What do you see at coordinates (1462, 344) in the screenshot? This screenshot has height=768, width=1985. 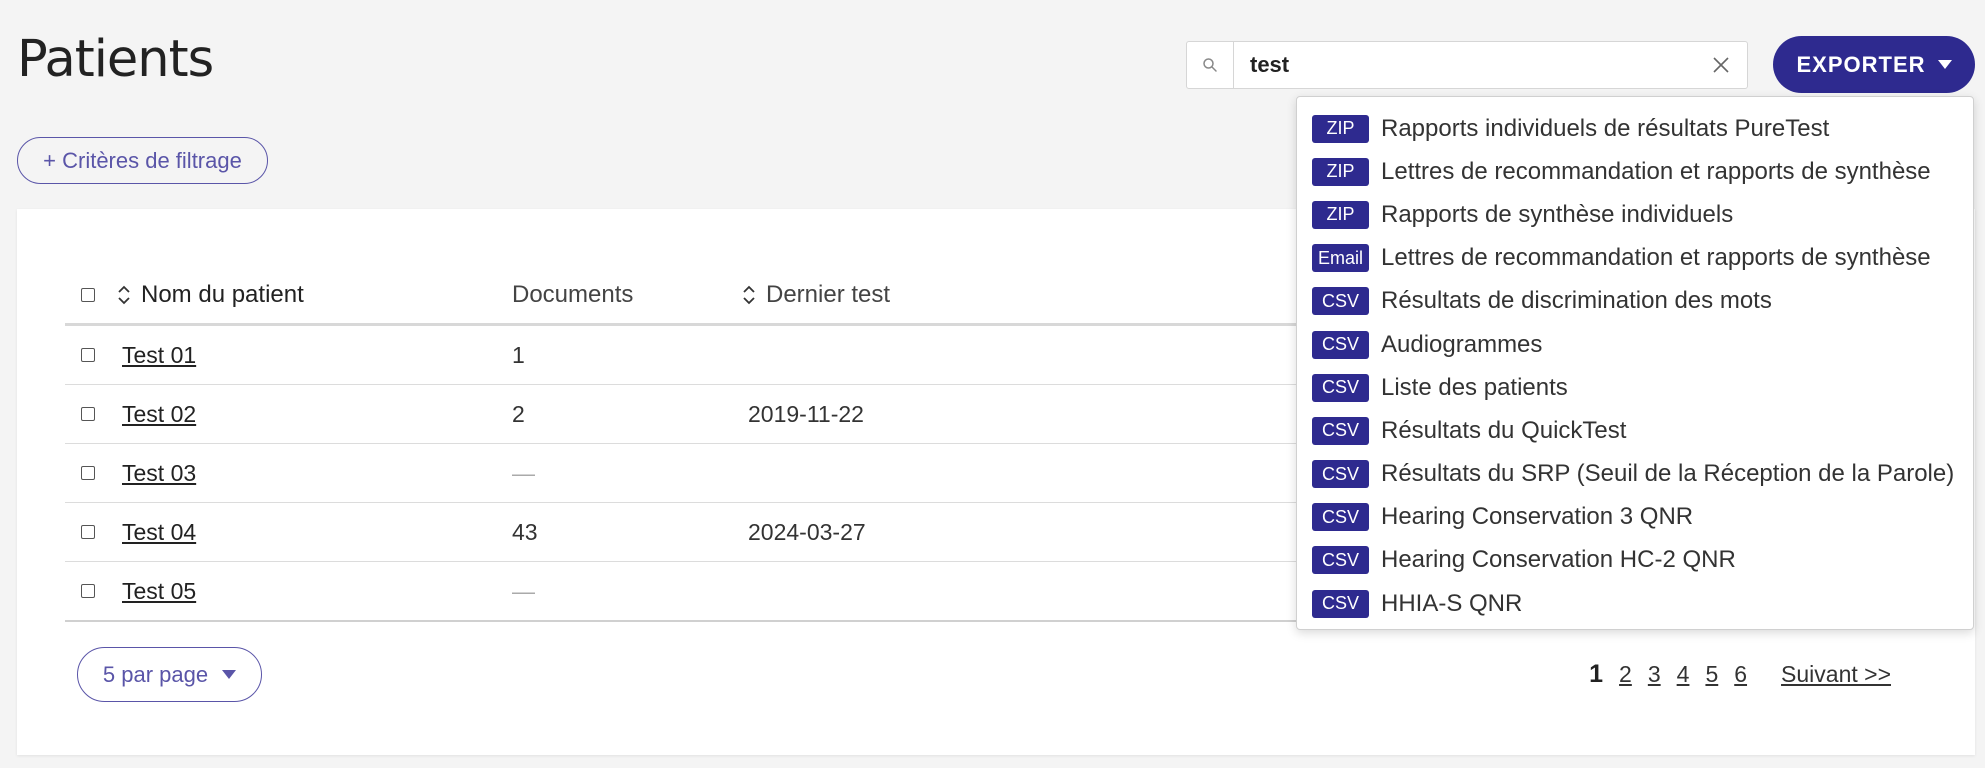 I see `menu-item-label: Audiogrammes` at bounding box center [1462, 344].